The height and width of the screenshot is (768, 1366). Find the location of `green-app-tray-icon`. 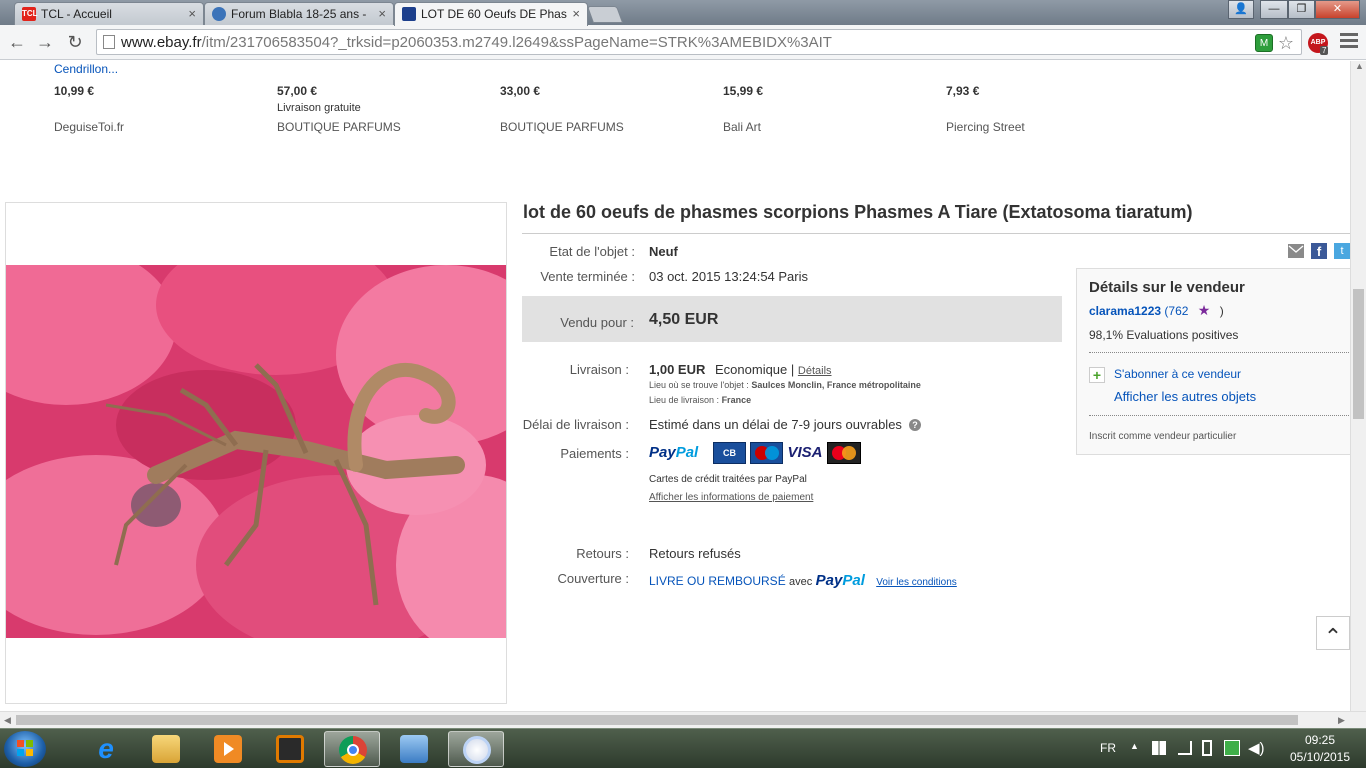

green-app-tray-icon is located at coordinates (1232, 748).